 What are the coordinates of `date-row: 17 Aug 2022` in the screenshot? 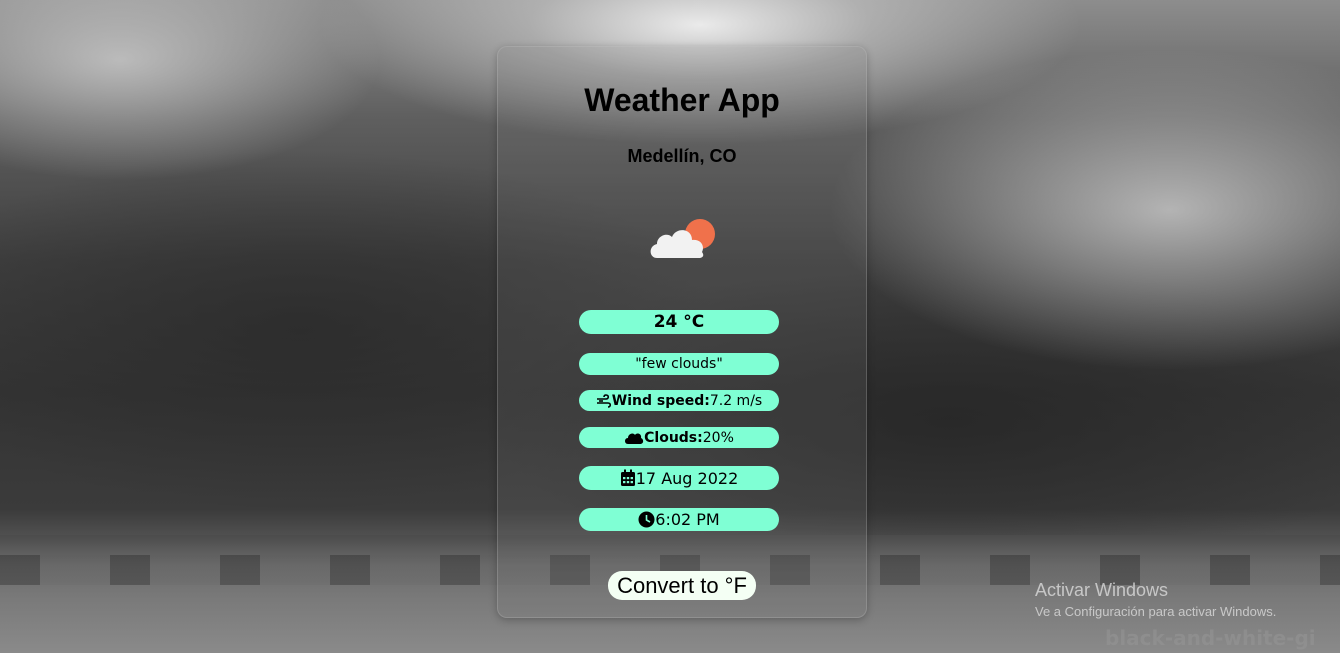 It's located at (679, 478).